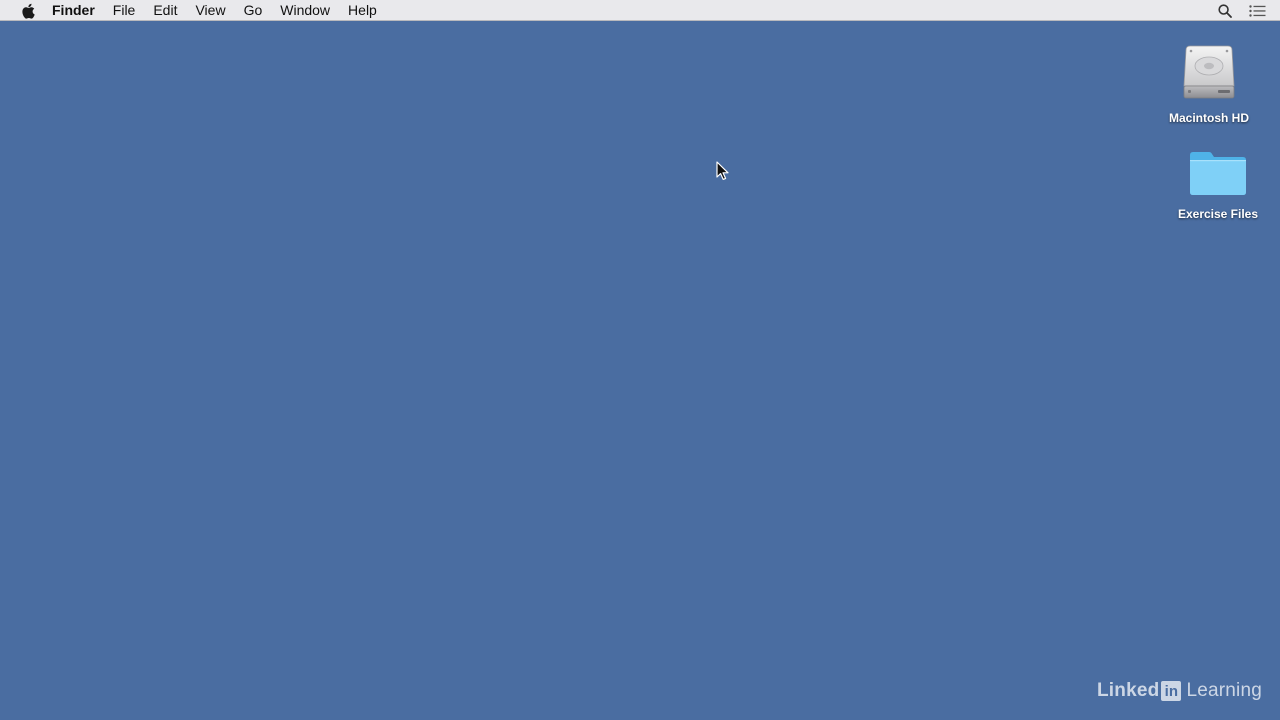  I want to click on desktop-icon-macintosh-hd: Macintosh HD, so click(1209, 84).